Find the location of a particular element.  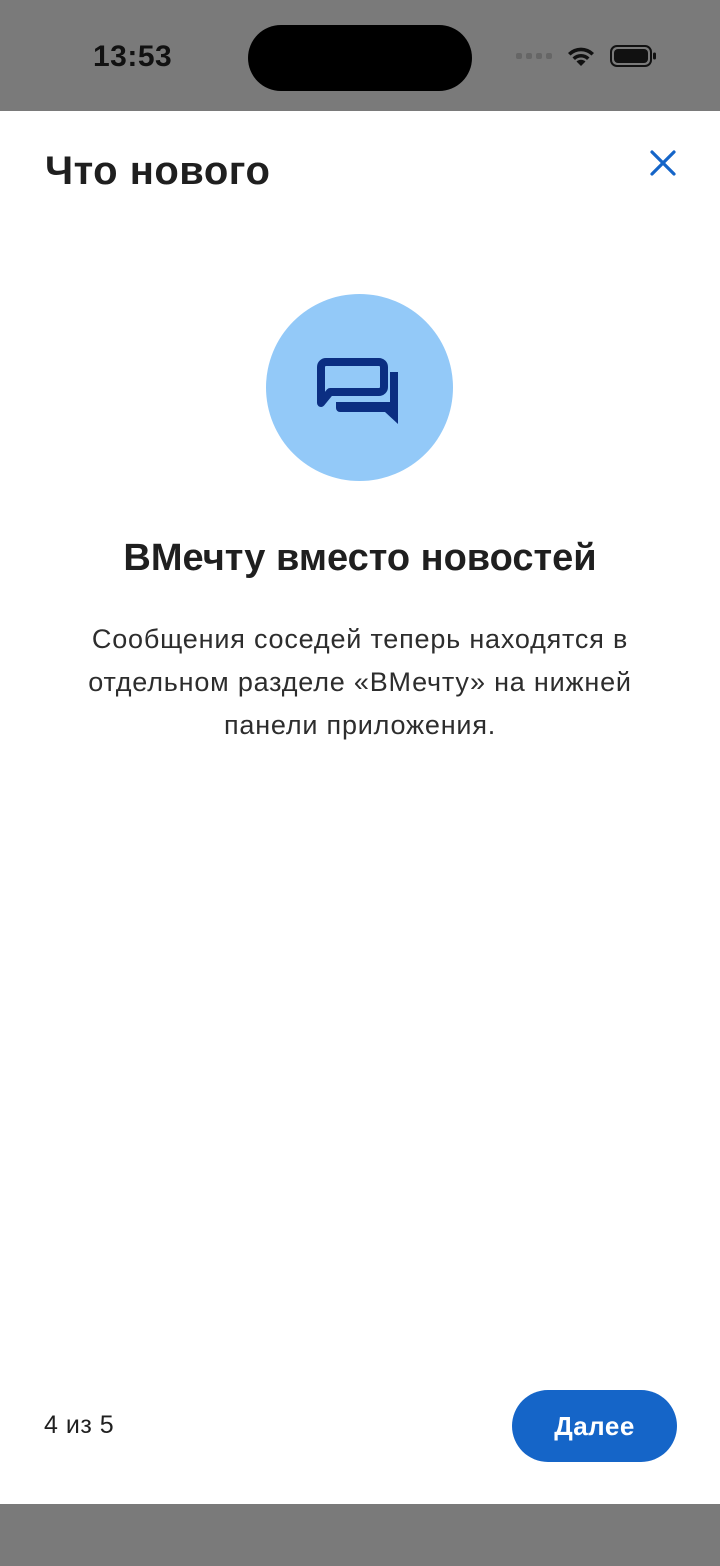

page-indicator: 4 из 5 is located at coordinates (79, 1425).